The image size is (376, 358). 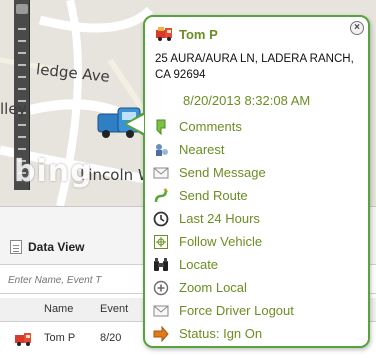 What do you see at coordinates (13, 109) in the screenshot?
I see `street-label: lley` at bounding box center [13, 109].